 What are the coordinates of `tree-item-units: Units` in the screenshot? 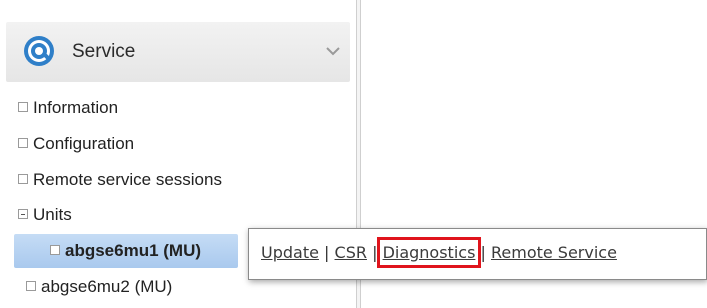 It's located at (45, 215).